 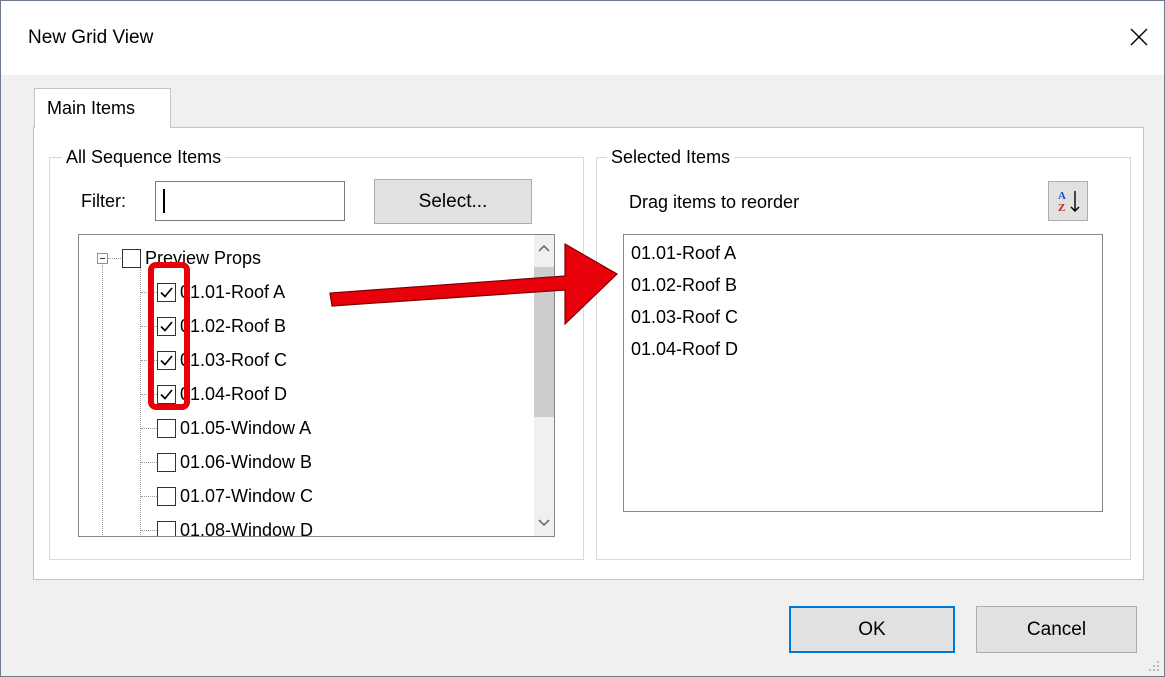 What do you see at coordinates (247, 495) in the screenshot?
I see `tree-item-label: 01.07-Window C` at bounding box center [247, 495].